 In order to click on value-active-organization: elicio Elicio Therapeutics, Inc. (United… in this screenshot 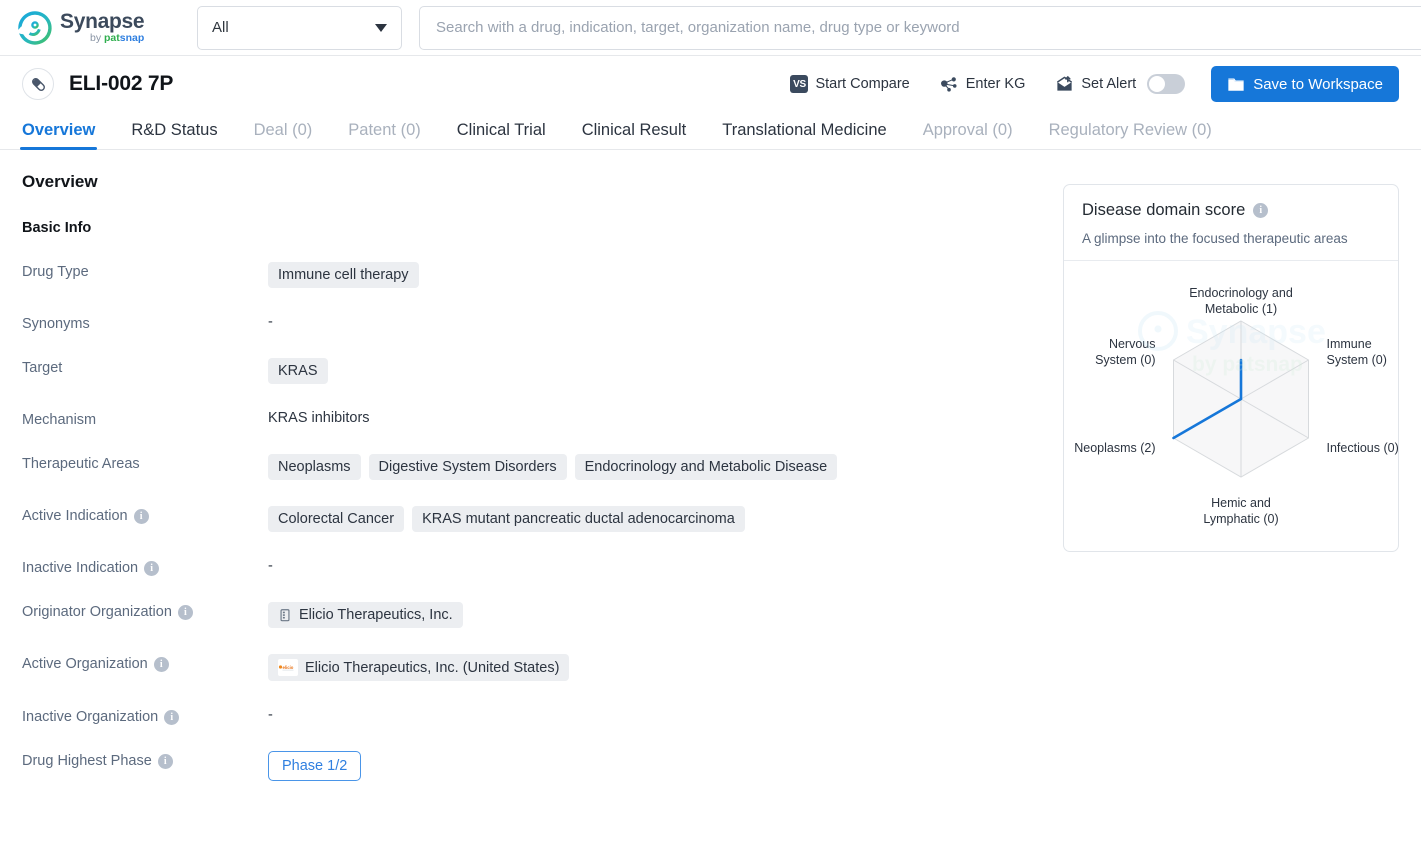, I will do `click(419, 667)`.